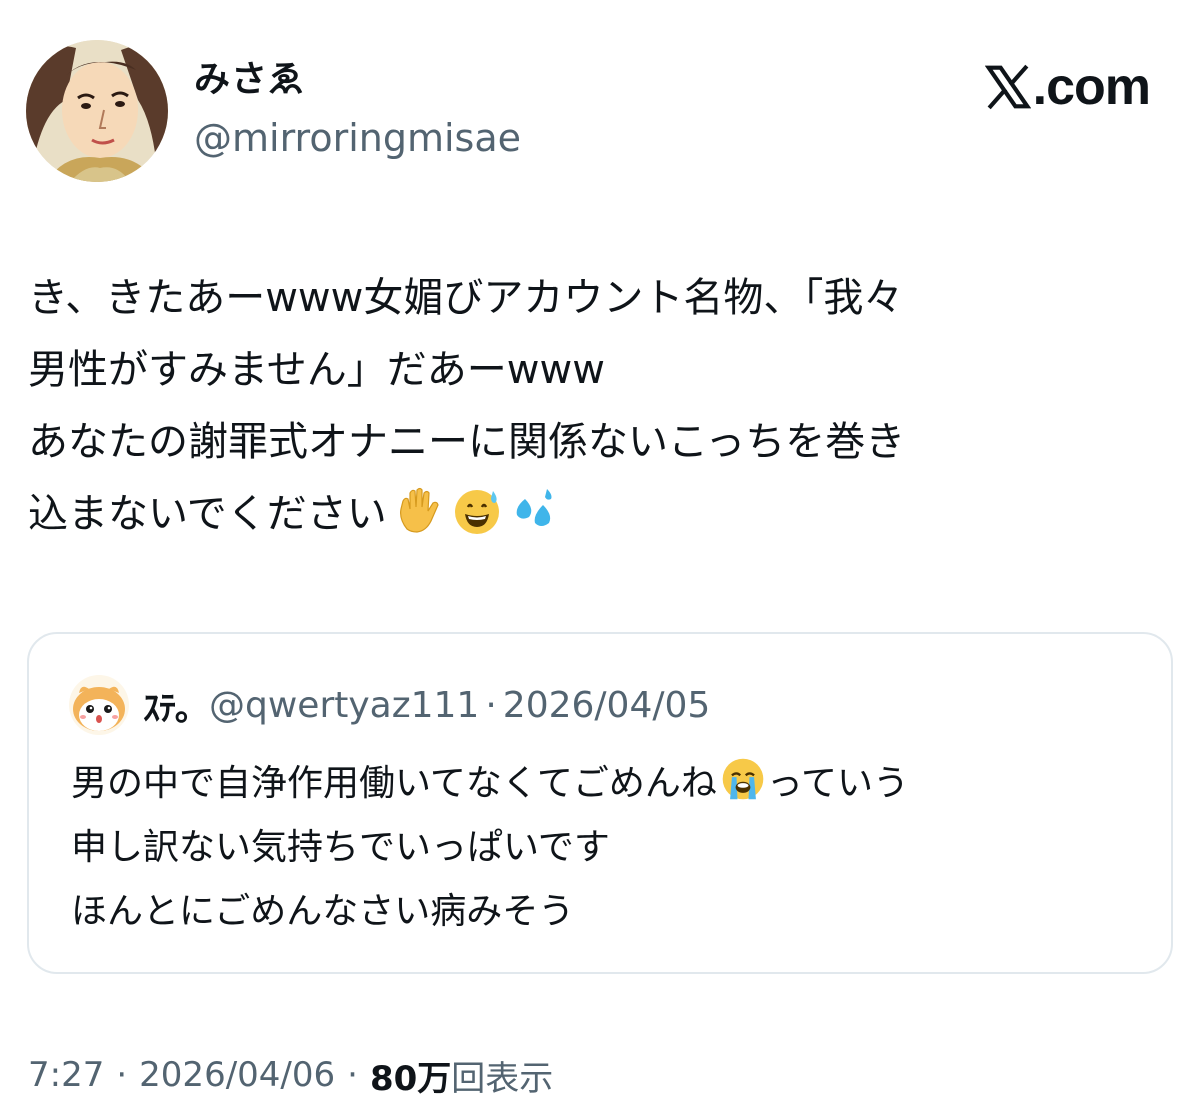 Image resolution: width=1200 pixels, height=1116 pixels. What do you see at coordinates (743, 779) in the screenshot?
I see `loudly-crying-face-emoji-icon` at bounding box center [743, 779].